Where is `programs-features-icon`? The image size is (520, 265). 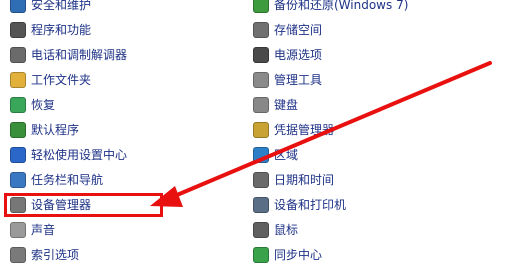
programs-features-icon is located at coordinates (18, 30).